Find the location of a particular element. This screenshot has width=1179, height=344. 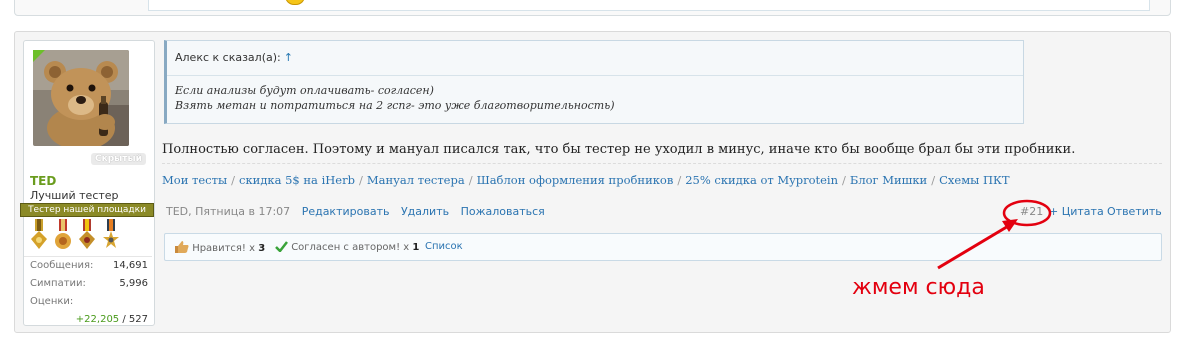

post-author-date: TED, Пятница в 17:07 is located at coordinates (228, 211).